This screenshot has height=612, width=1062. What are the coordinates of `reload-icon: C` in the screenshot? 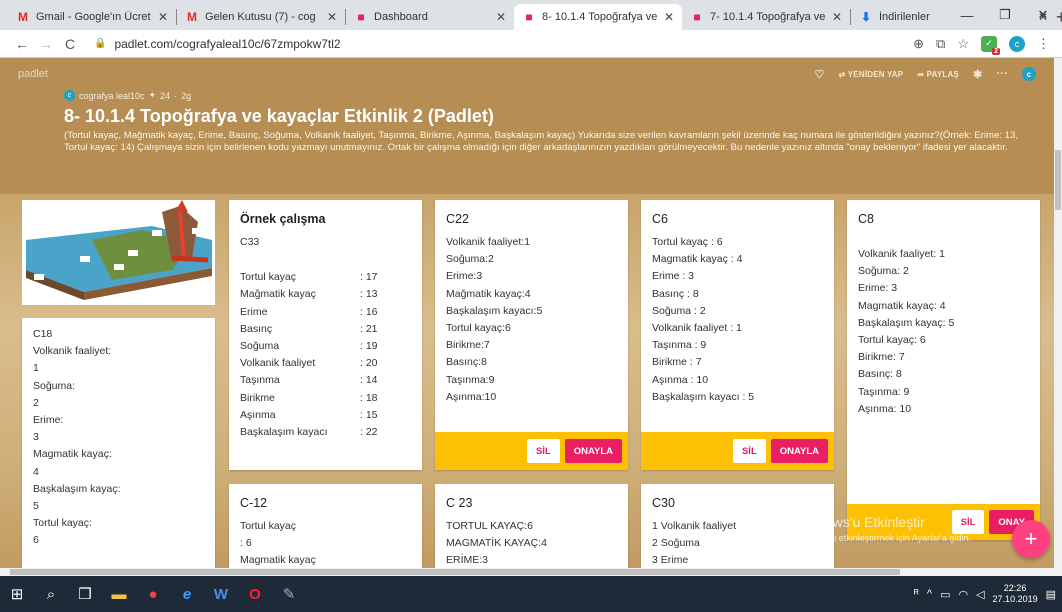 It's located at (70, 44).